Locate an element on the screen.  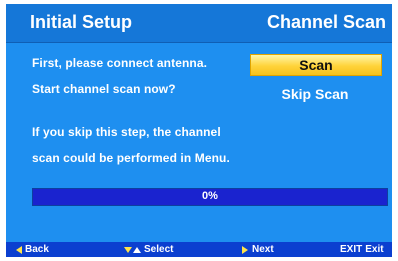
info-scan-in-menu: scan could be performed in Menu. is located at coordinates (131, 158).